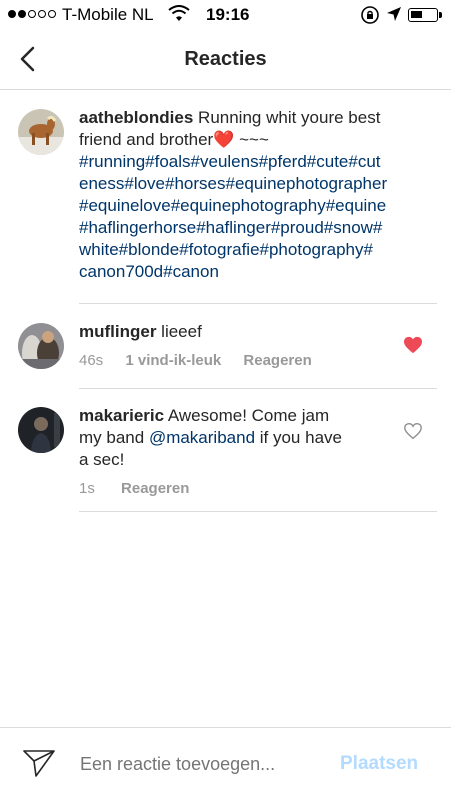 Image resolution: width=451 pixels, height=801 pixels. Describe the element at coordinates (202, 437) in the screenshot. I see `mention-link: @makariband` at that location.